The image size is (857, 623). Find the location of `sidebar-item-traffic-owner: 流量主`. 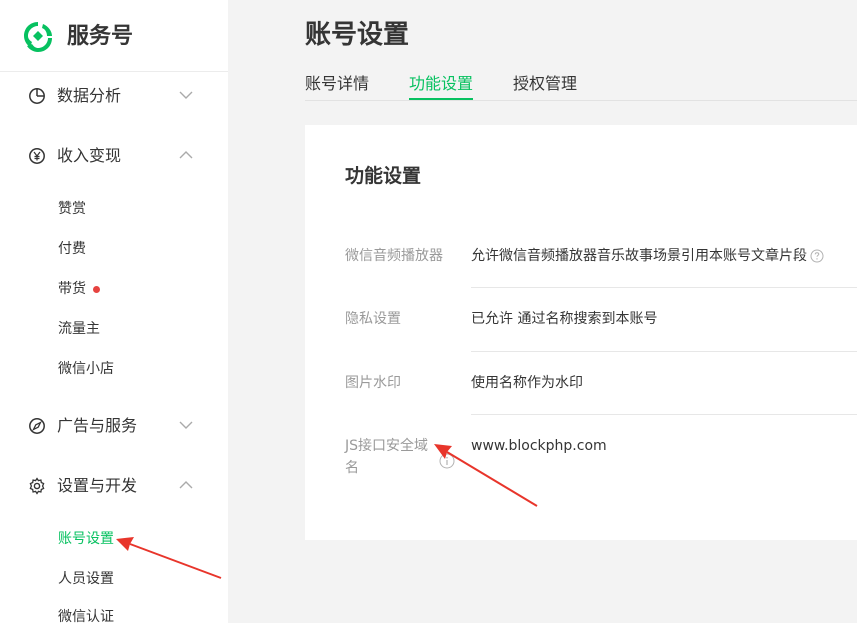

sidebar-item-traffic-owner: 流量主 is located at coordinates (79, 329).